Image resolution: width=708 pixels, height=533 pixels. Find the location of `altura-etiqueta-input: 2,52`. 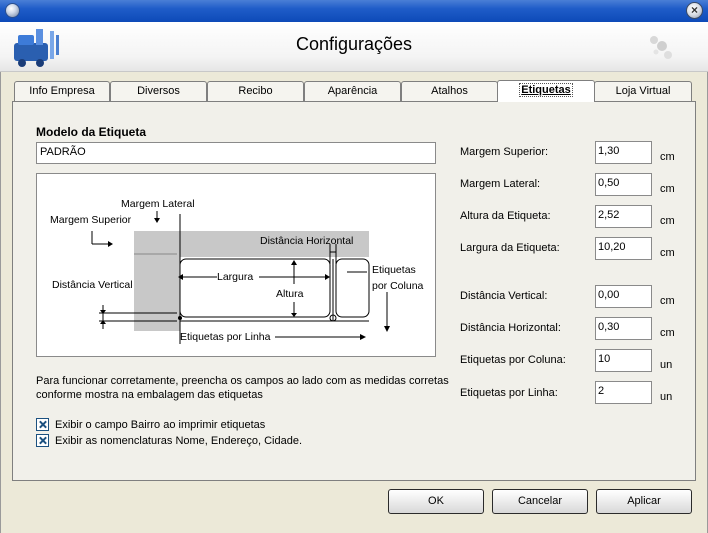

altura-etiqueta-input: 2,52 is located at coordinates (623, 216).